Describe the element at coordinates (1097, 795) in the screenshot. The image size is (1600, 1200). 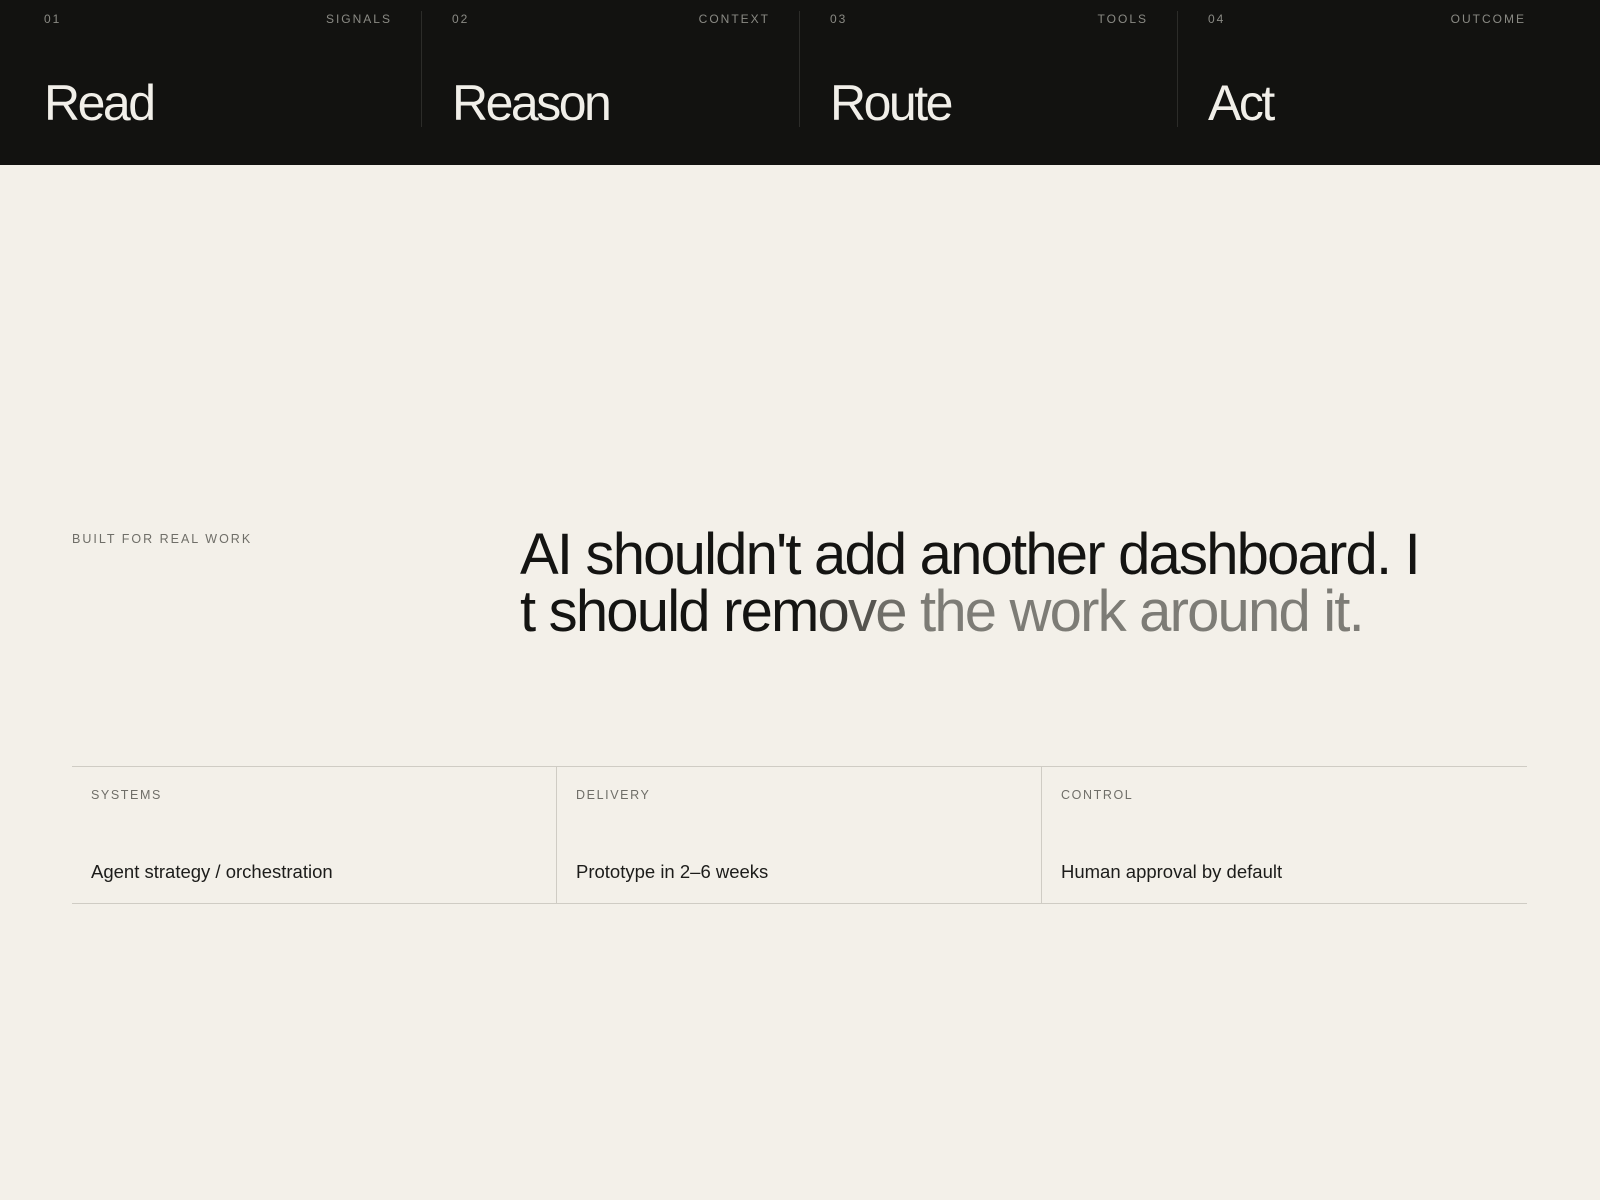
I see `feature-label: CONTROL` at that location.